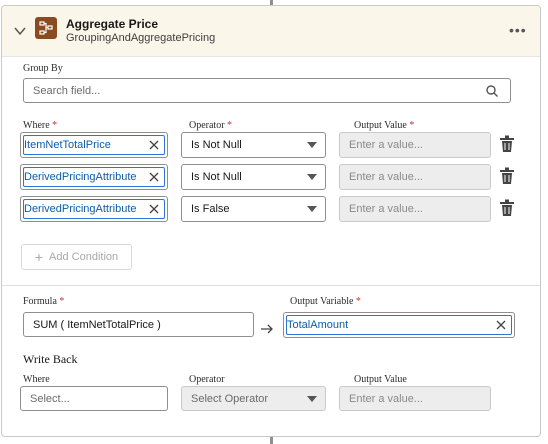 This screenshot has height=444, width=548. I want to click on formula-label: Formula *, so click(43, 301).